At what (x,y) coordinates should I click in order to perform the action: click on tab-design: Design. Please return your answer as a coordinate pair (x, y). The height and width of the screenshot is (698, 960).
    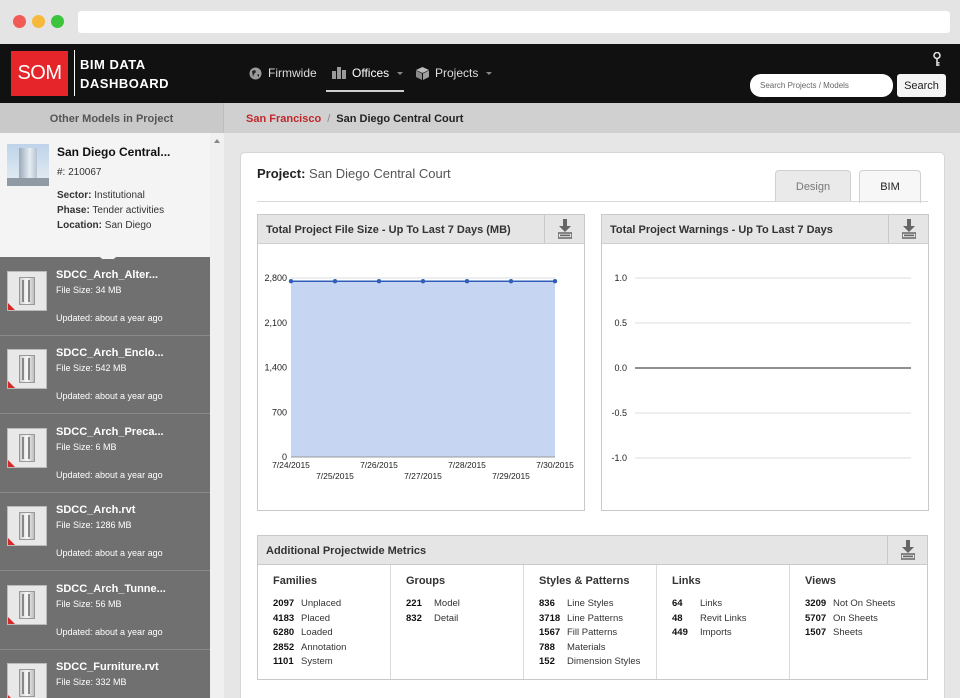
    Looking at the image, I should click on (813, 186).